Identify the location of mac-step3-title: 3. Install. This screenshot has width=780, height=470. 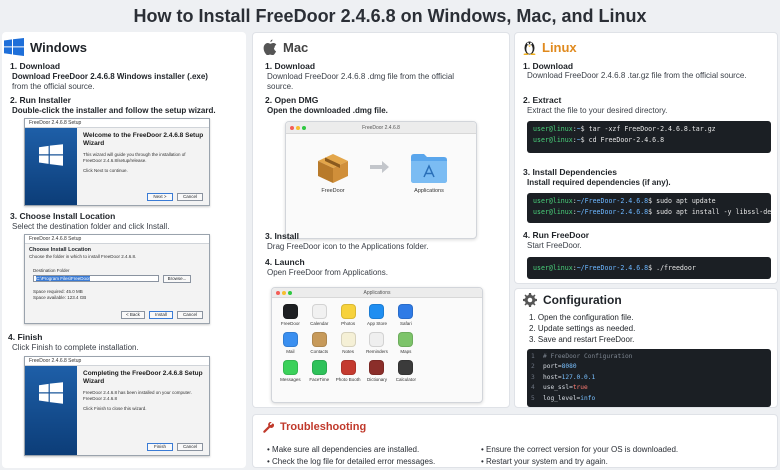
(282, 236).